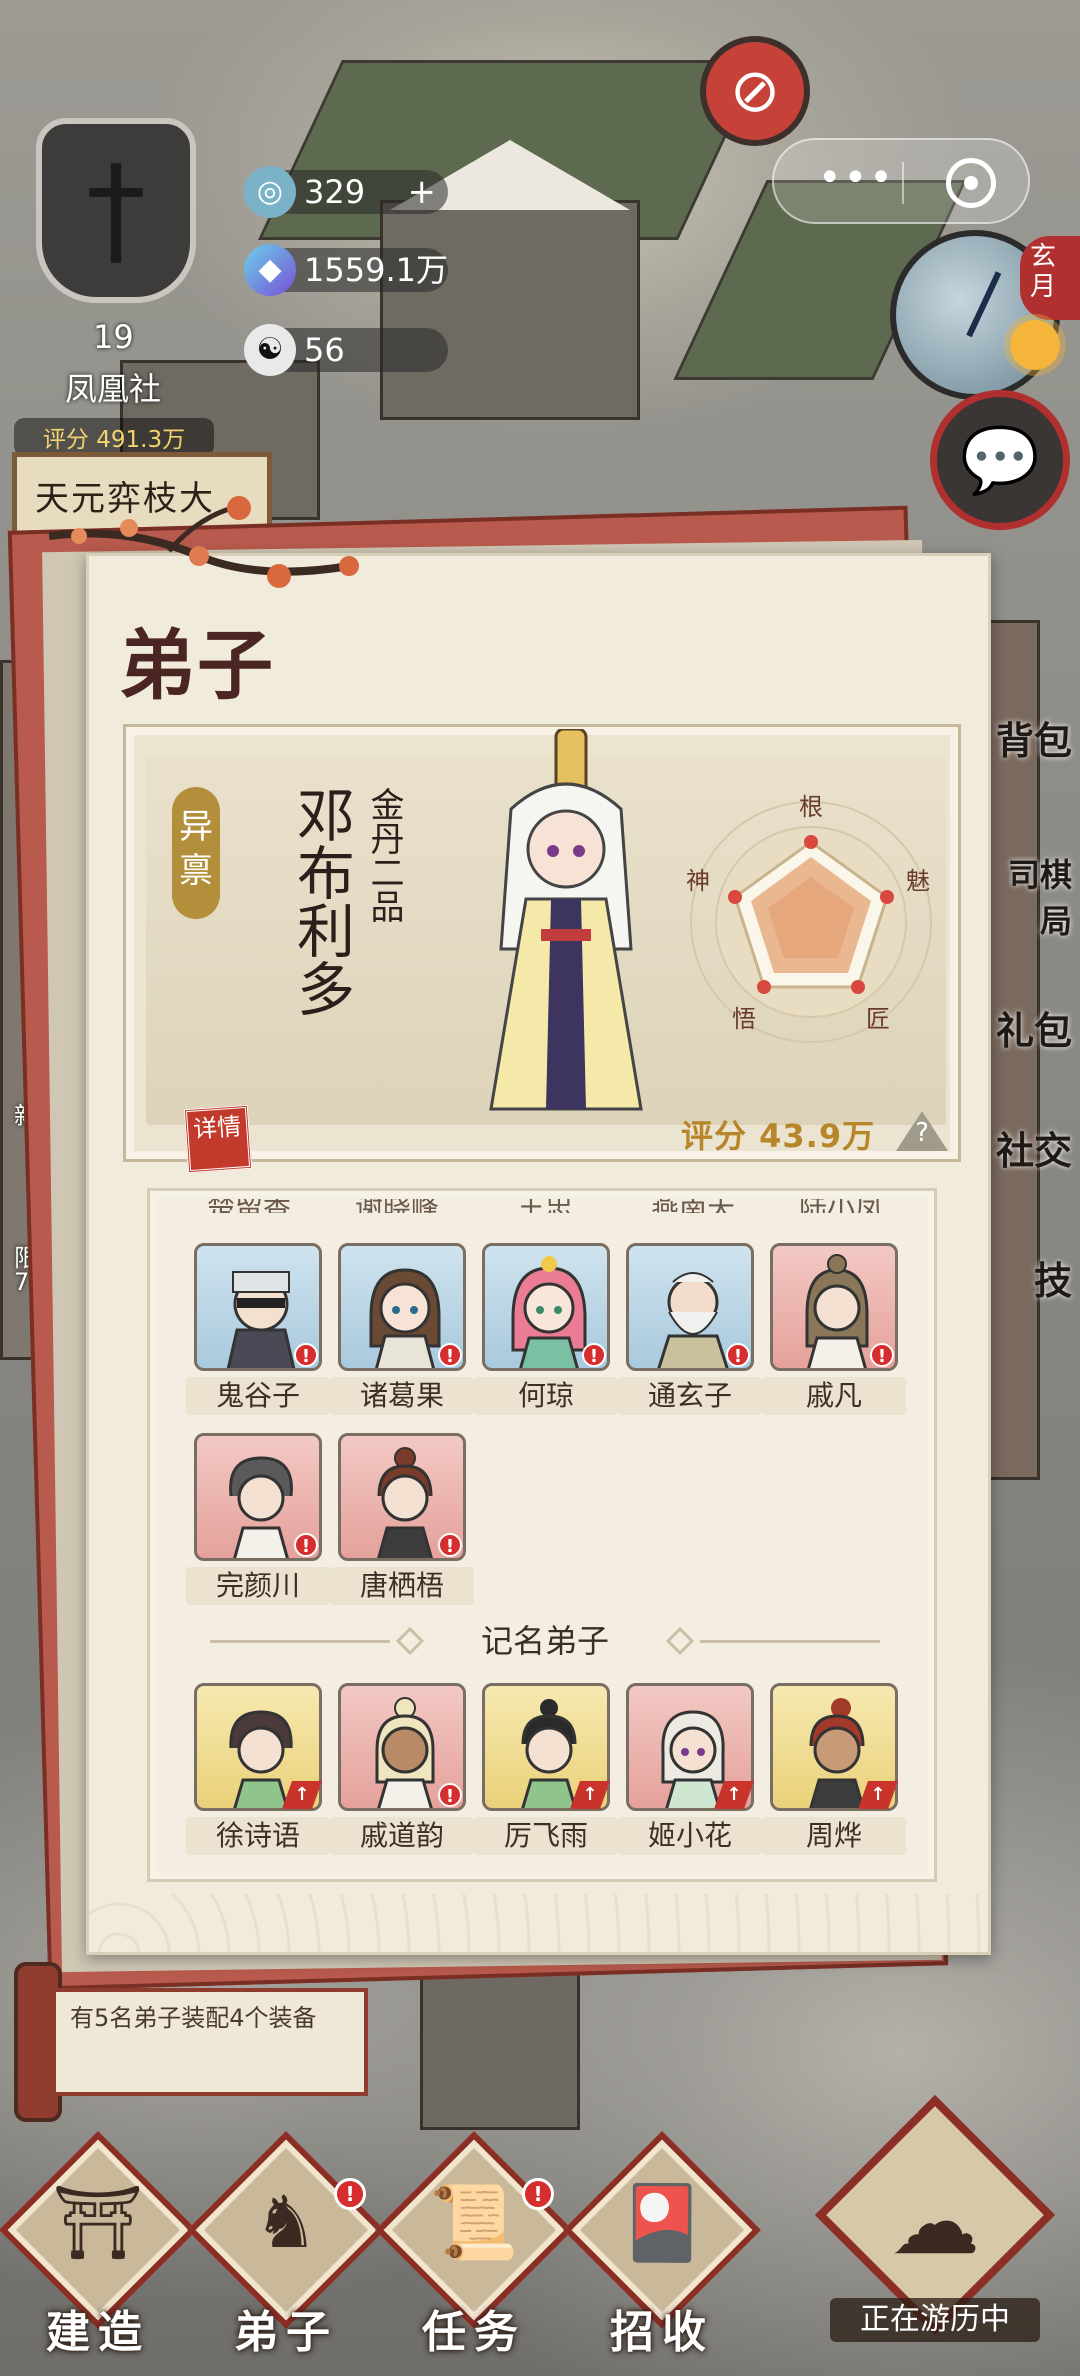 Image resolution: width=1080 pixels, height=2376 pixels. Describe the element at coordinates (1032, 895) in the screenshot. I see `side-chess-button: 司棋局` at that location.